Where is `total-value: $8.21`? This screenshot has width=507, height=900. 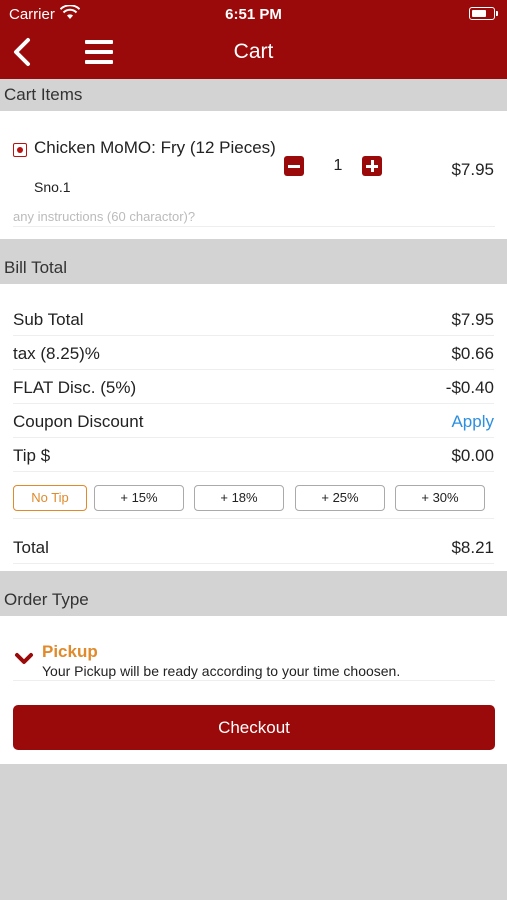
total-value: $8.21 is located at coordinates (472, 547).